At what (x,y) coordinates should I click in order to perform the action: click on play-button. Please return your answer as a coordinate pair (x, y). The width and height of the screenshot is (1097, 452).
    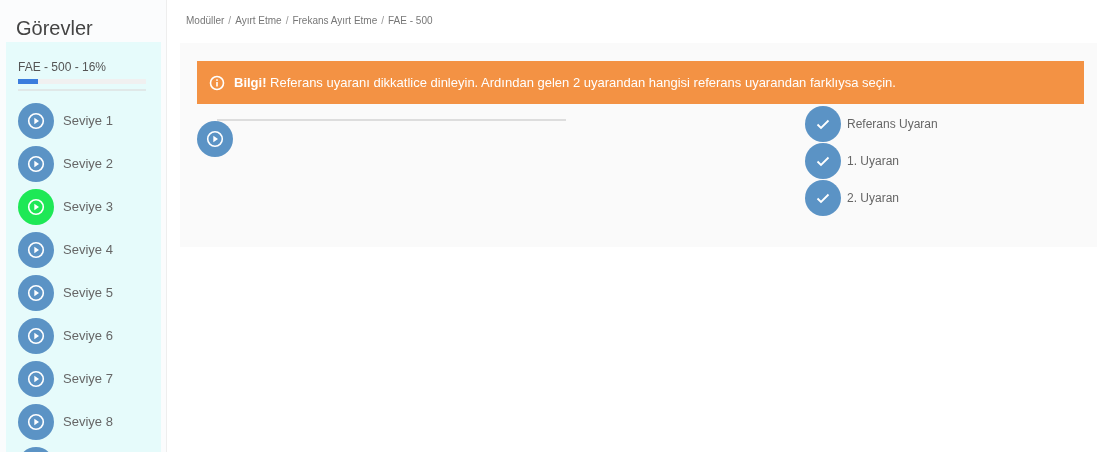
    Looking at the image, I should click on (215, 139).